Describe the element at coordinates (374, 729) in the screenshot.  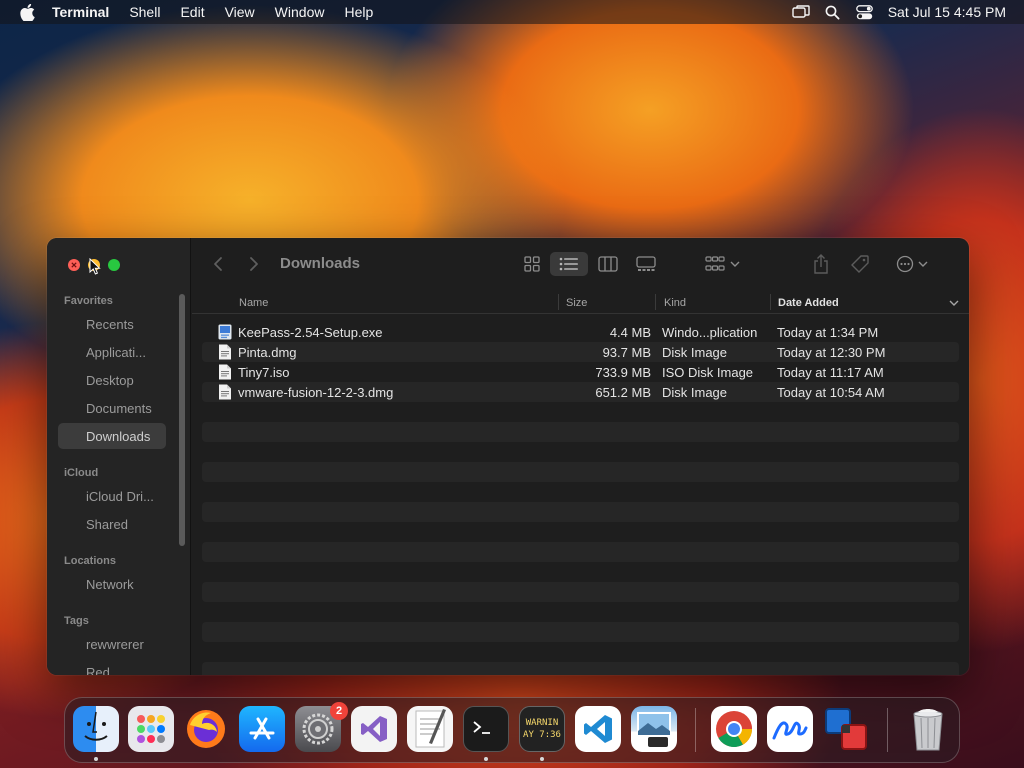
I see `dock-visual-studio-icon` at that location.